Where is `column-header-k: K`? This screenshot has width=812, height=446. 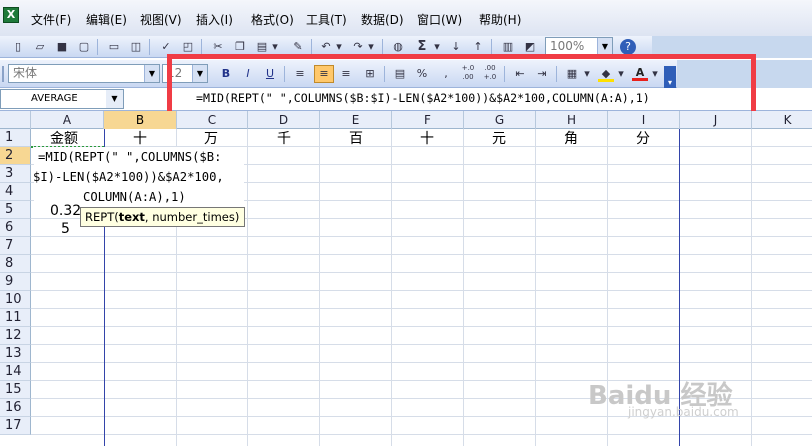
column-header-k: K is located at coordinates (782, 120).